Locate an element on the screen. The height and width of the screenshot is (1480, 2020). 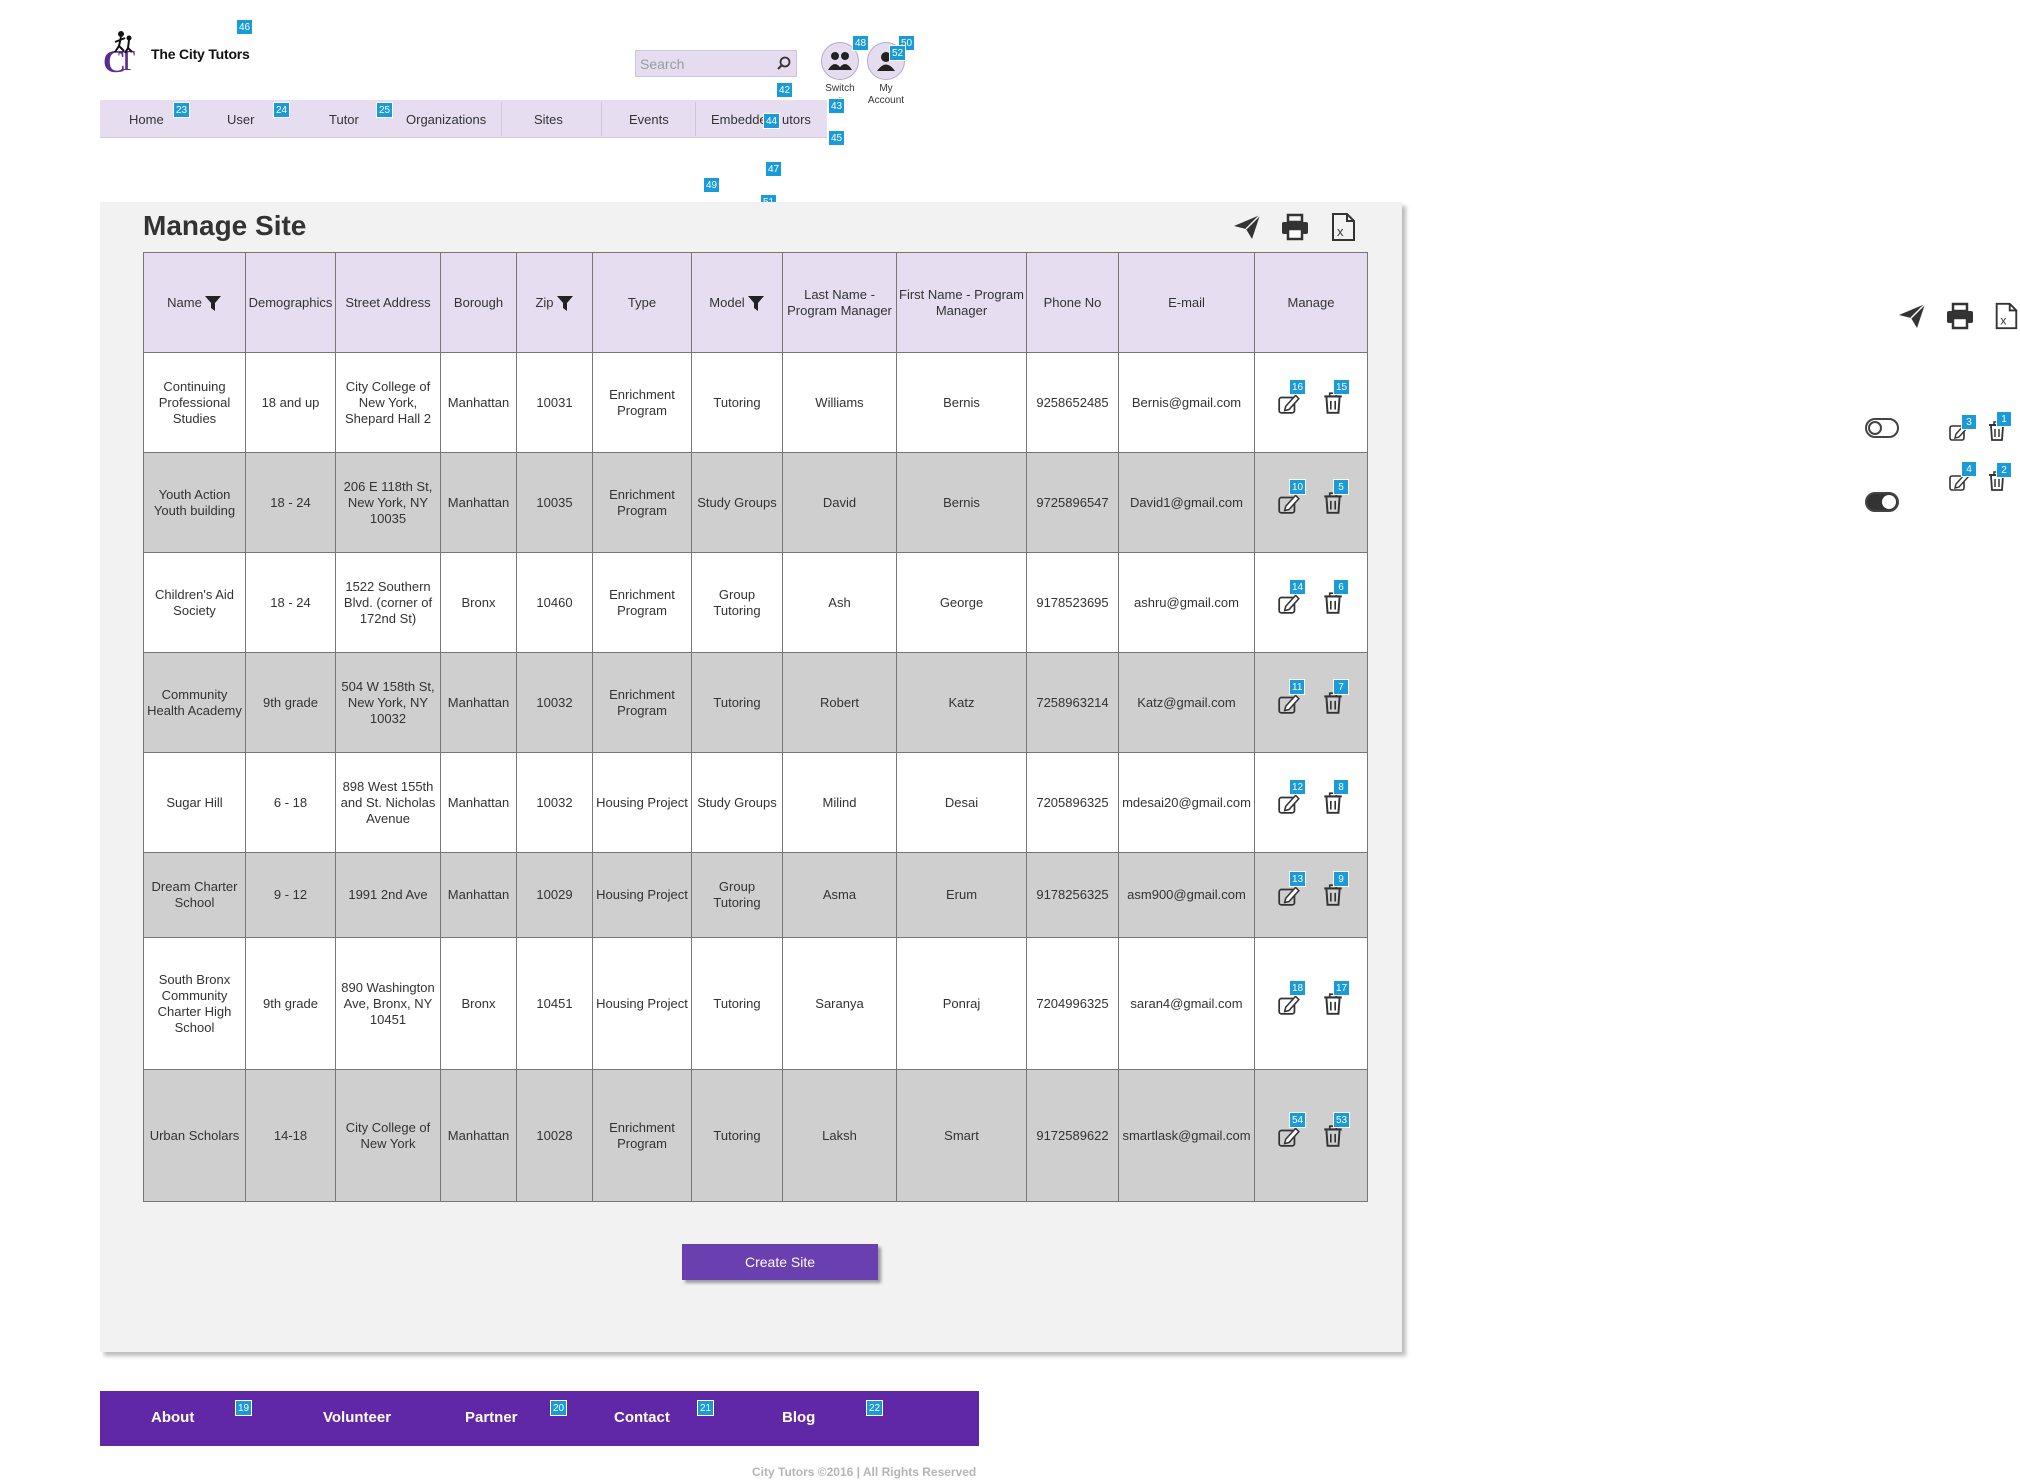
nav-sites: Sites is located at coordinates (548, 119).